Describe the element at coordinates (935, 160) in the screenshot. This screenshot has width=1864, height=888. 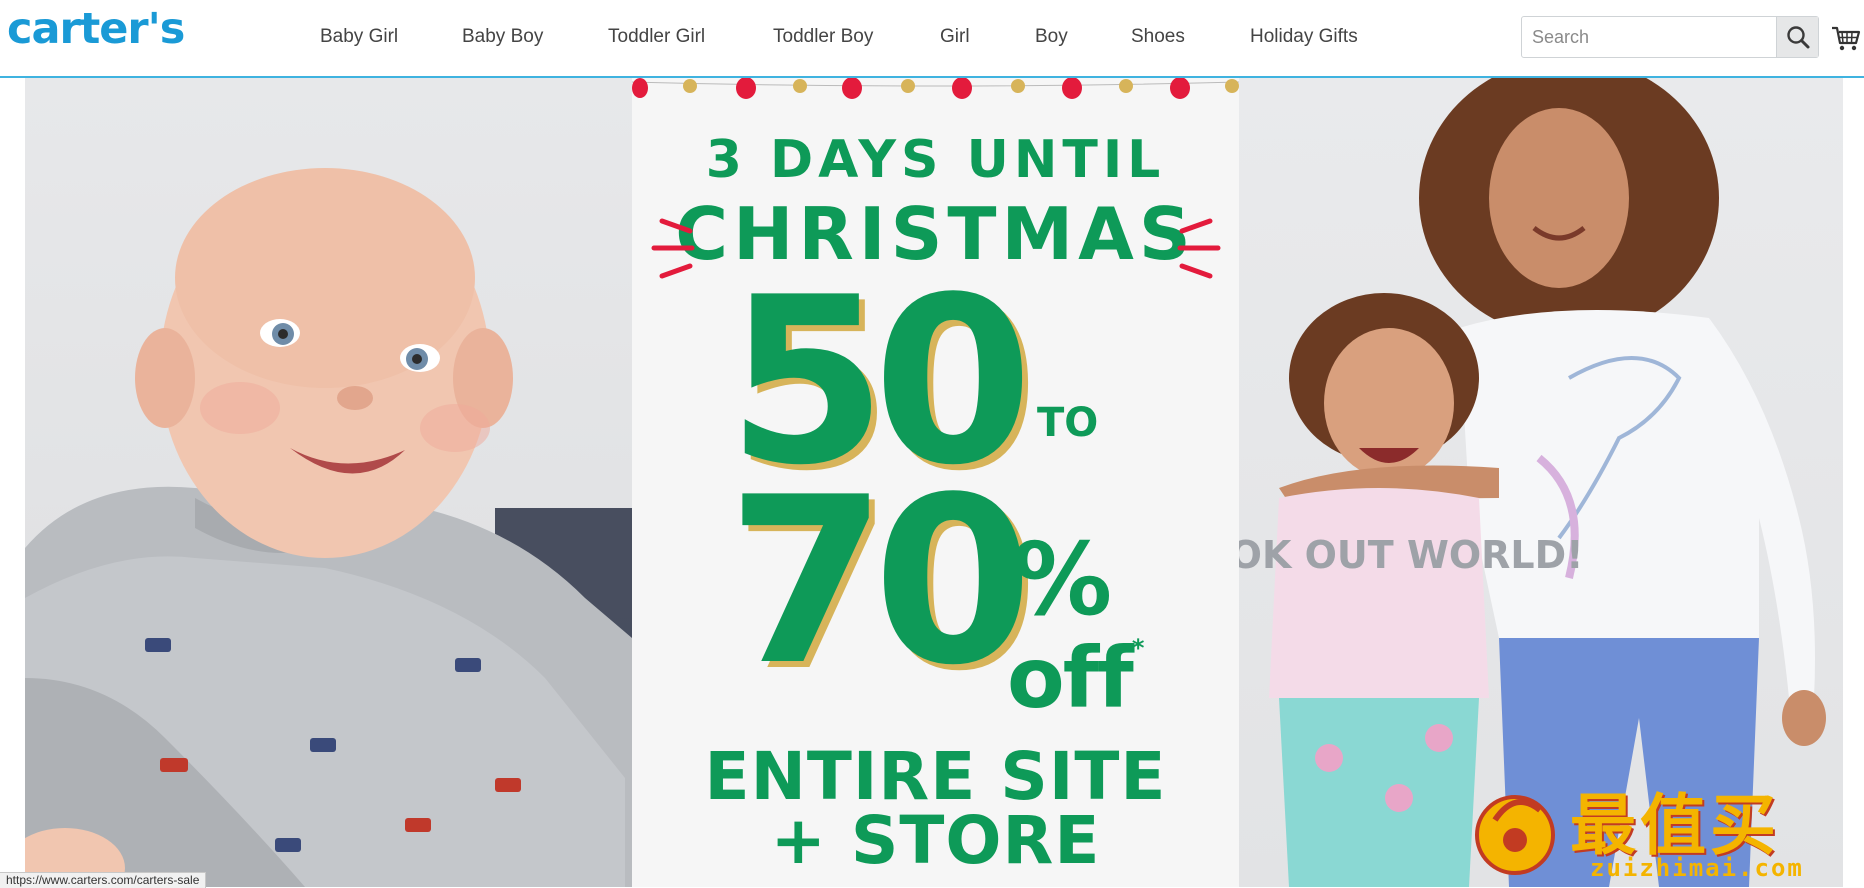
I see `countdown-line-1: 3 DAYS UNTIL` at that location.